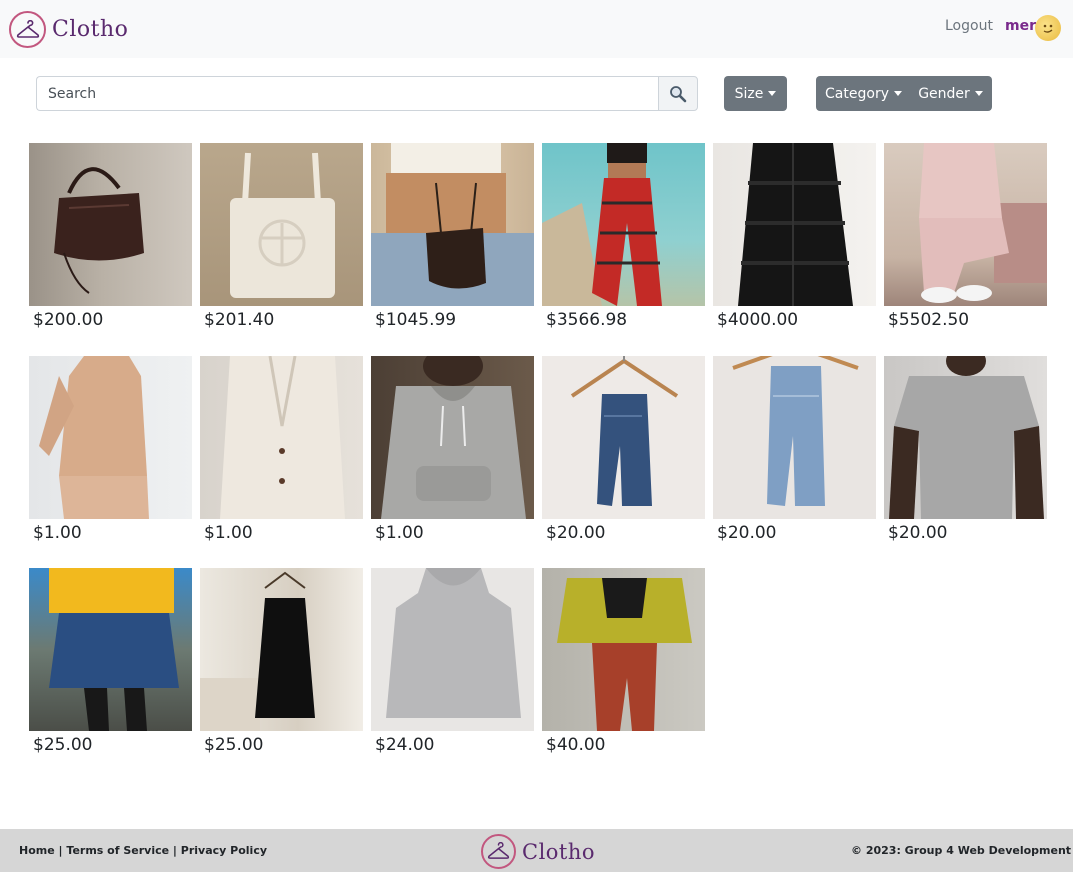 The image size is (1073, 872). I want to click on product-card: $200.00, so click(110, 249).